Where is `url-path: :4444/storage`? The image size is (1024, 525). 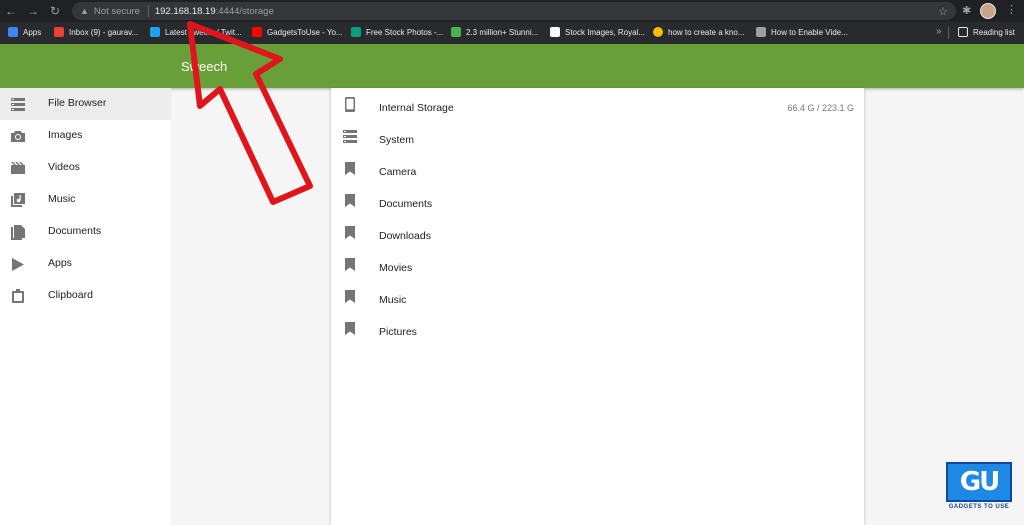 url-path: :4444/storage is located at coordinates (244, 11).